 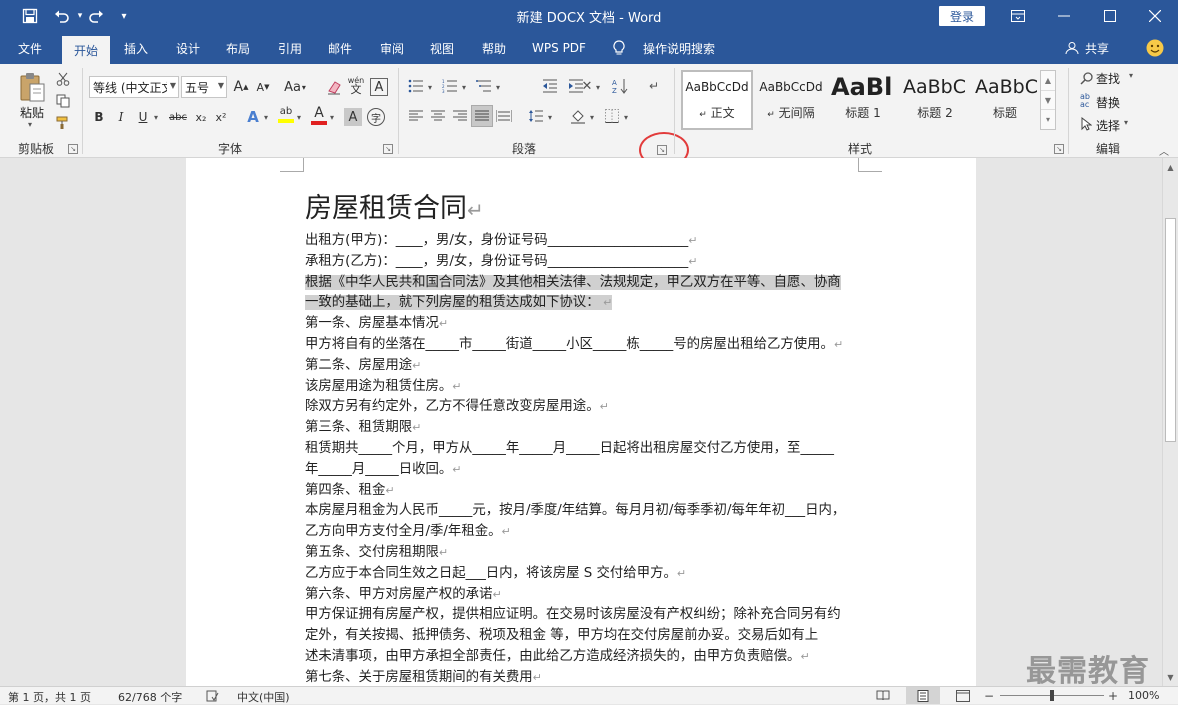 What do you see at coordinates (1086, 78) in the screenshot?
I see `search-icon` at bounding box center [1086, 78].